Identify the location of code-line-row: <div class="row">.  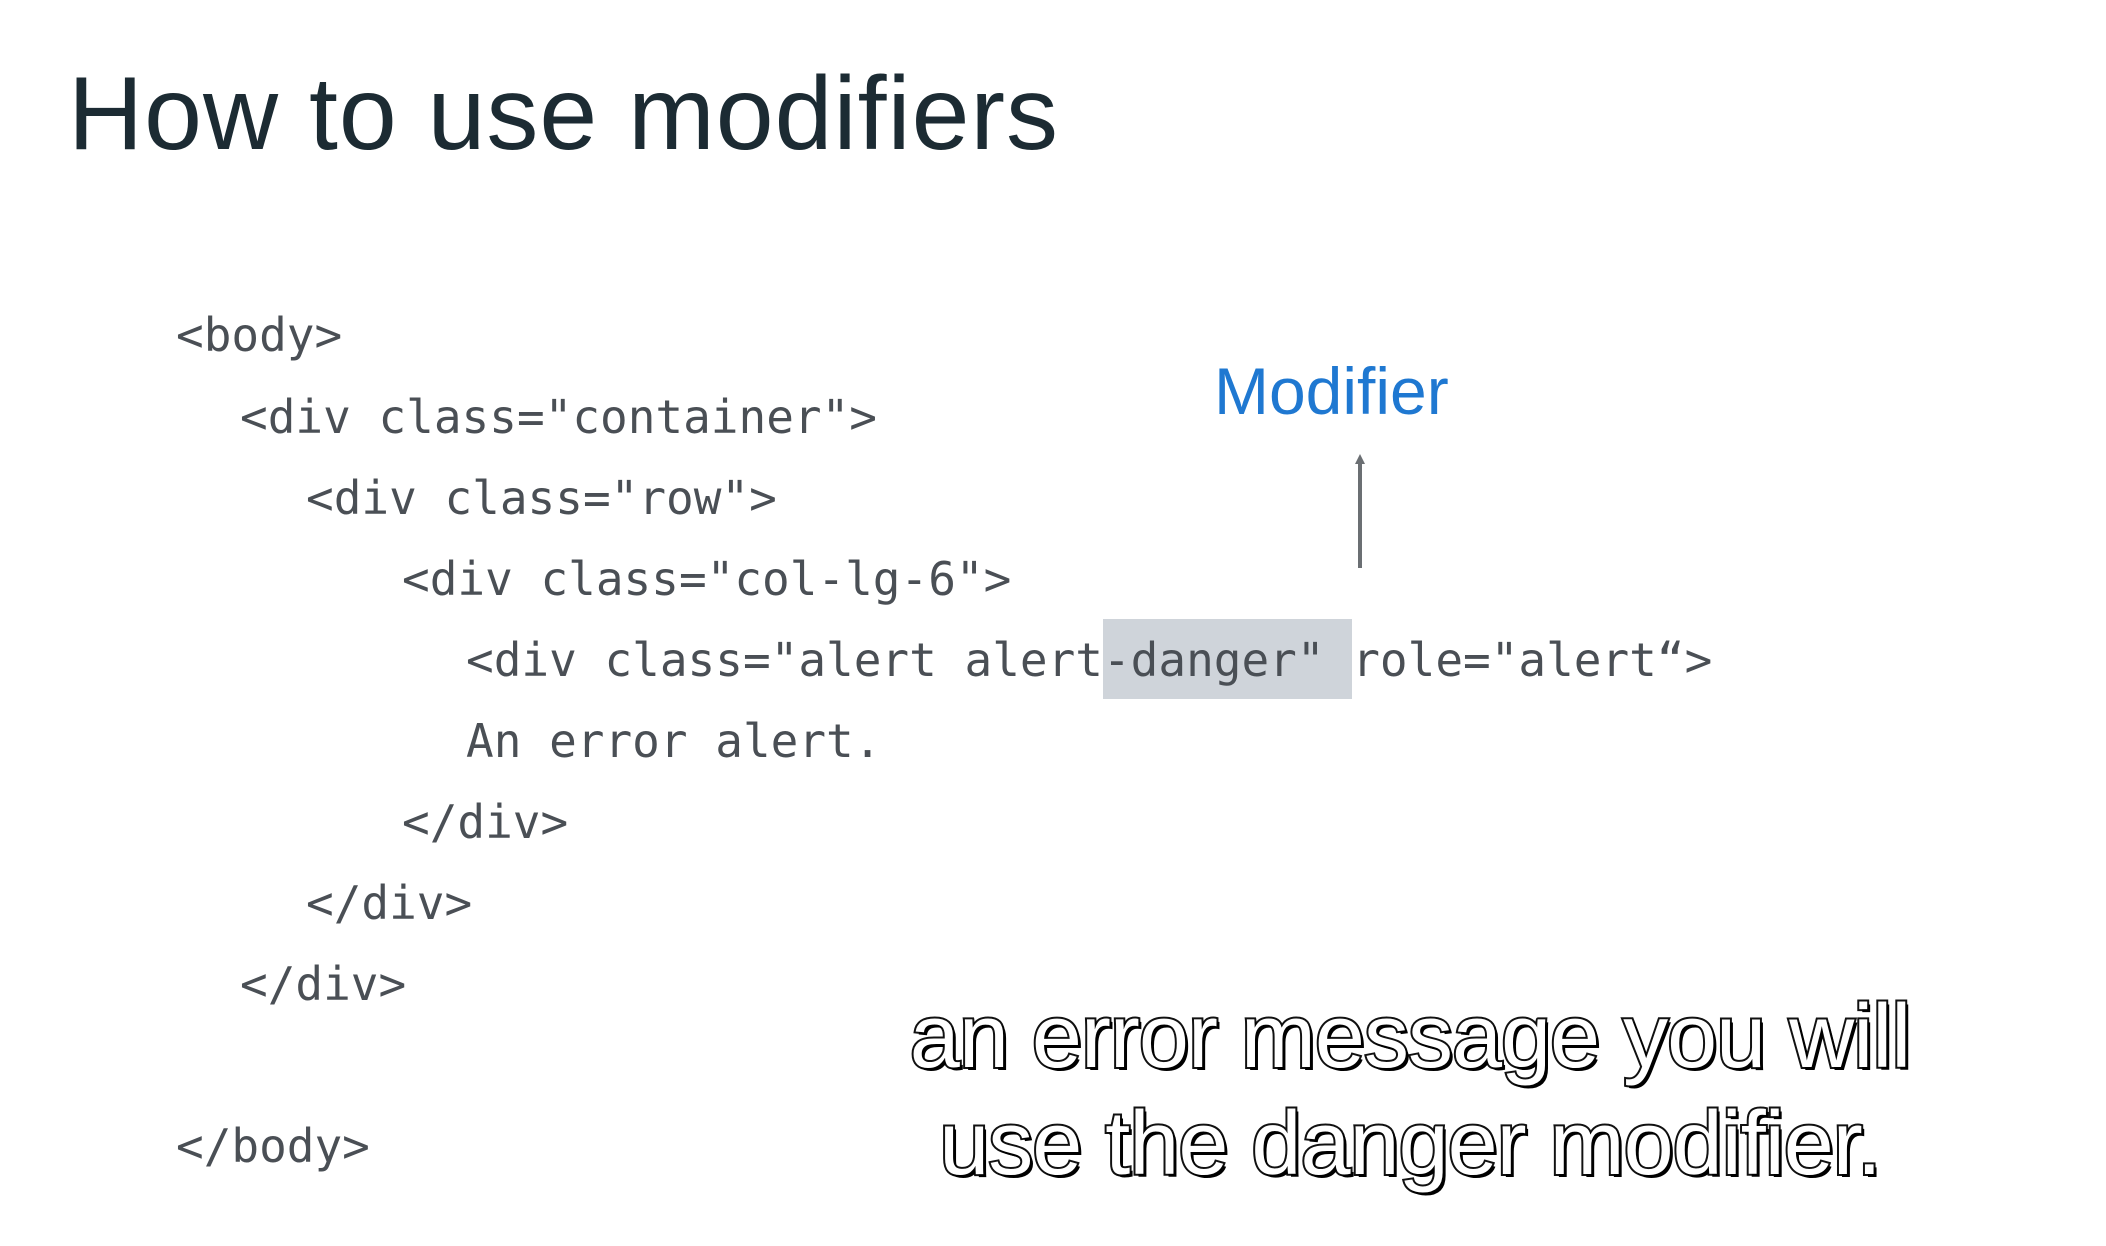
(541, 498).